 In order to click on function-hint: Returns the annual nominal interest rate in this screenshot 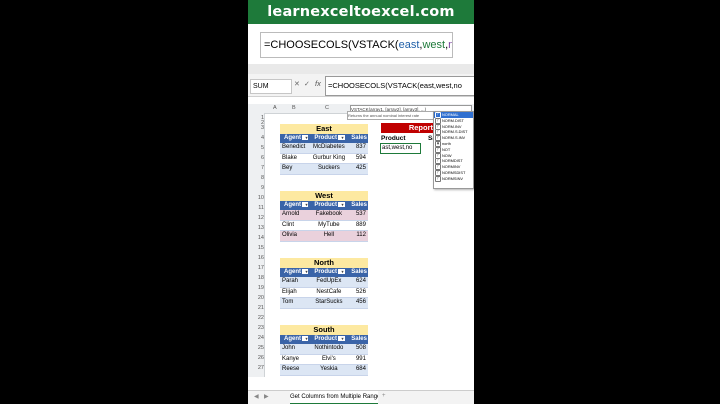, I will do `click(392, 115)`.